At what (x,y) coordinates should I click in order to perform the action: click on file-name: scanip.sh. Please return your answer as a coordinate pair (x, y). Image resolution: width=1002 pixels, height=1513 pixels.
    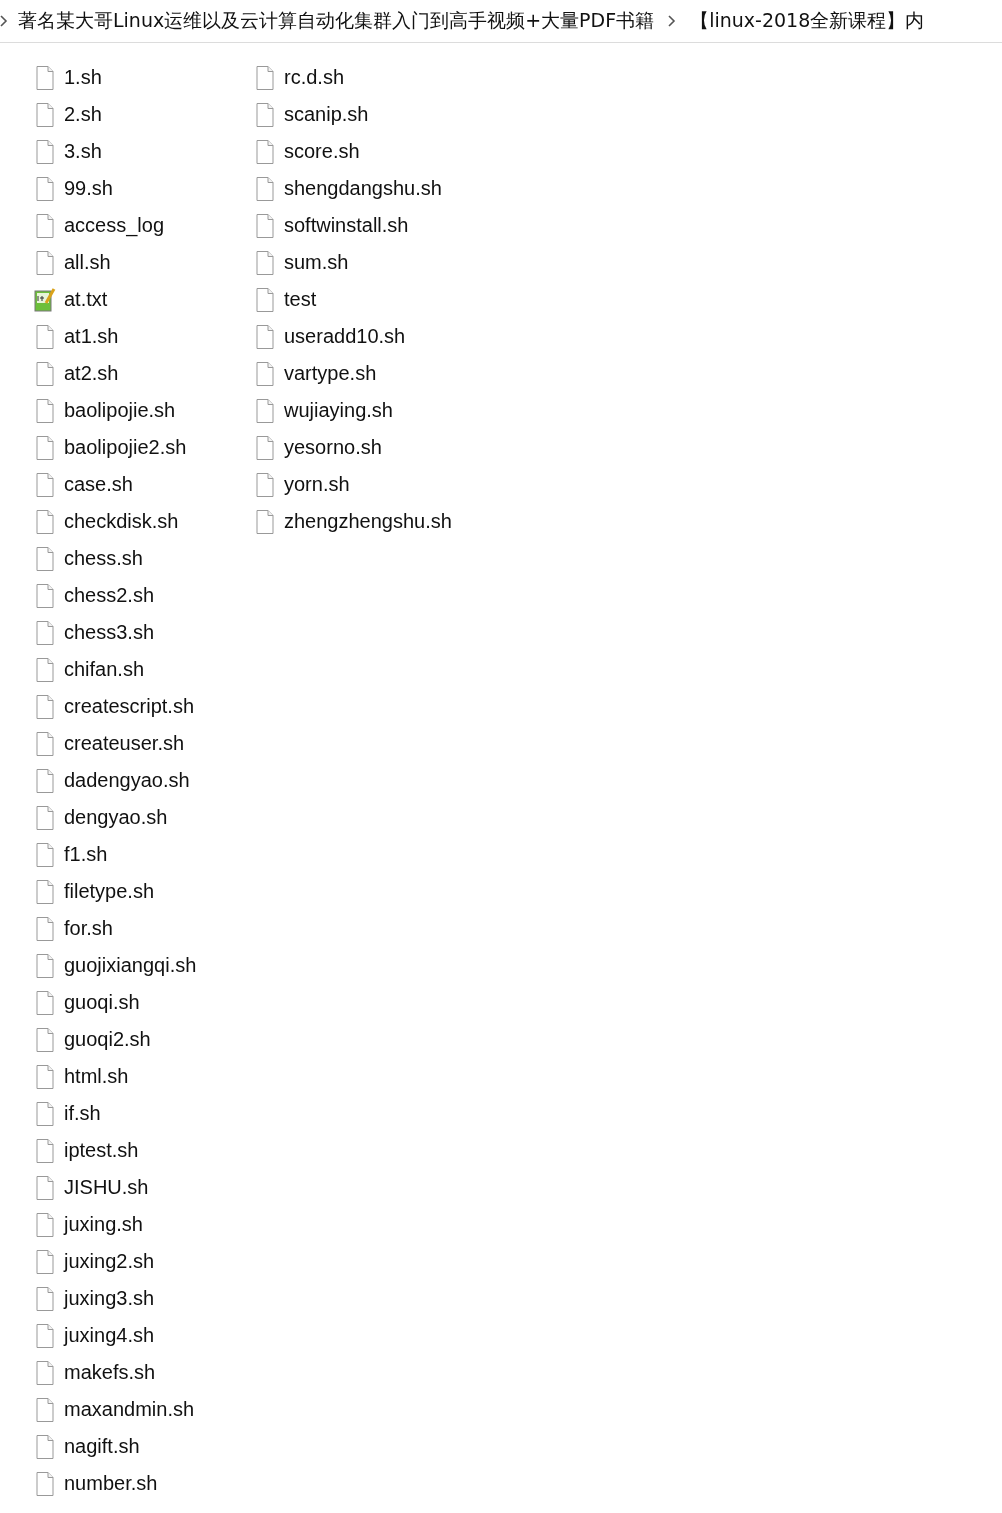
    Looking at the image, I should click on (326, 114).